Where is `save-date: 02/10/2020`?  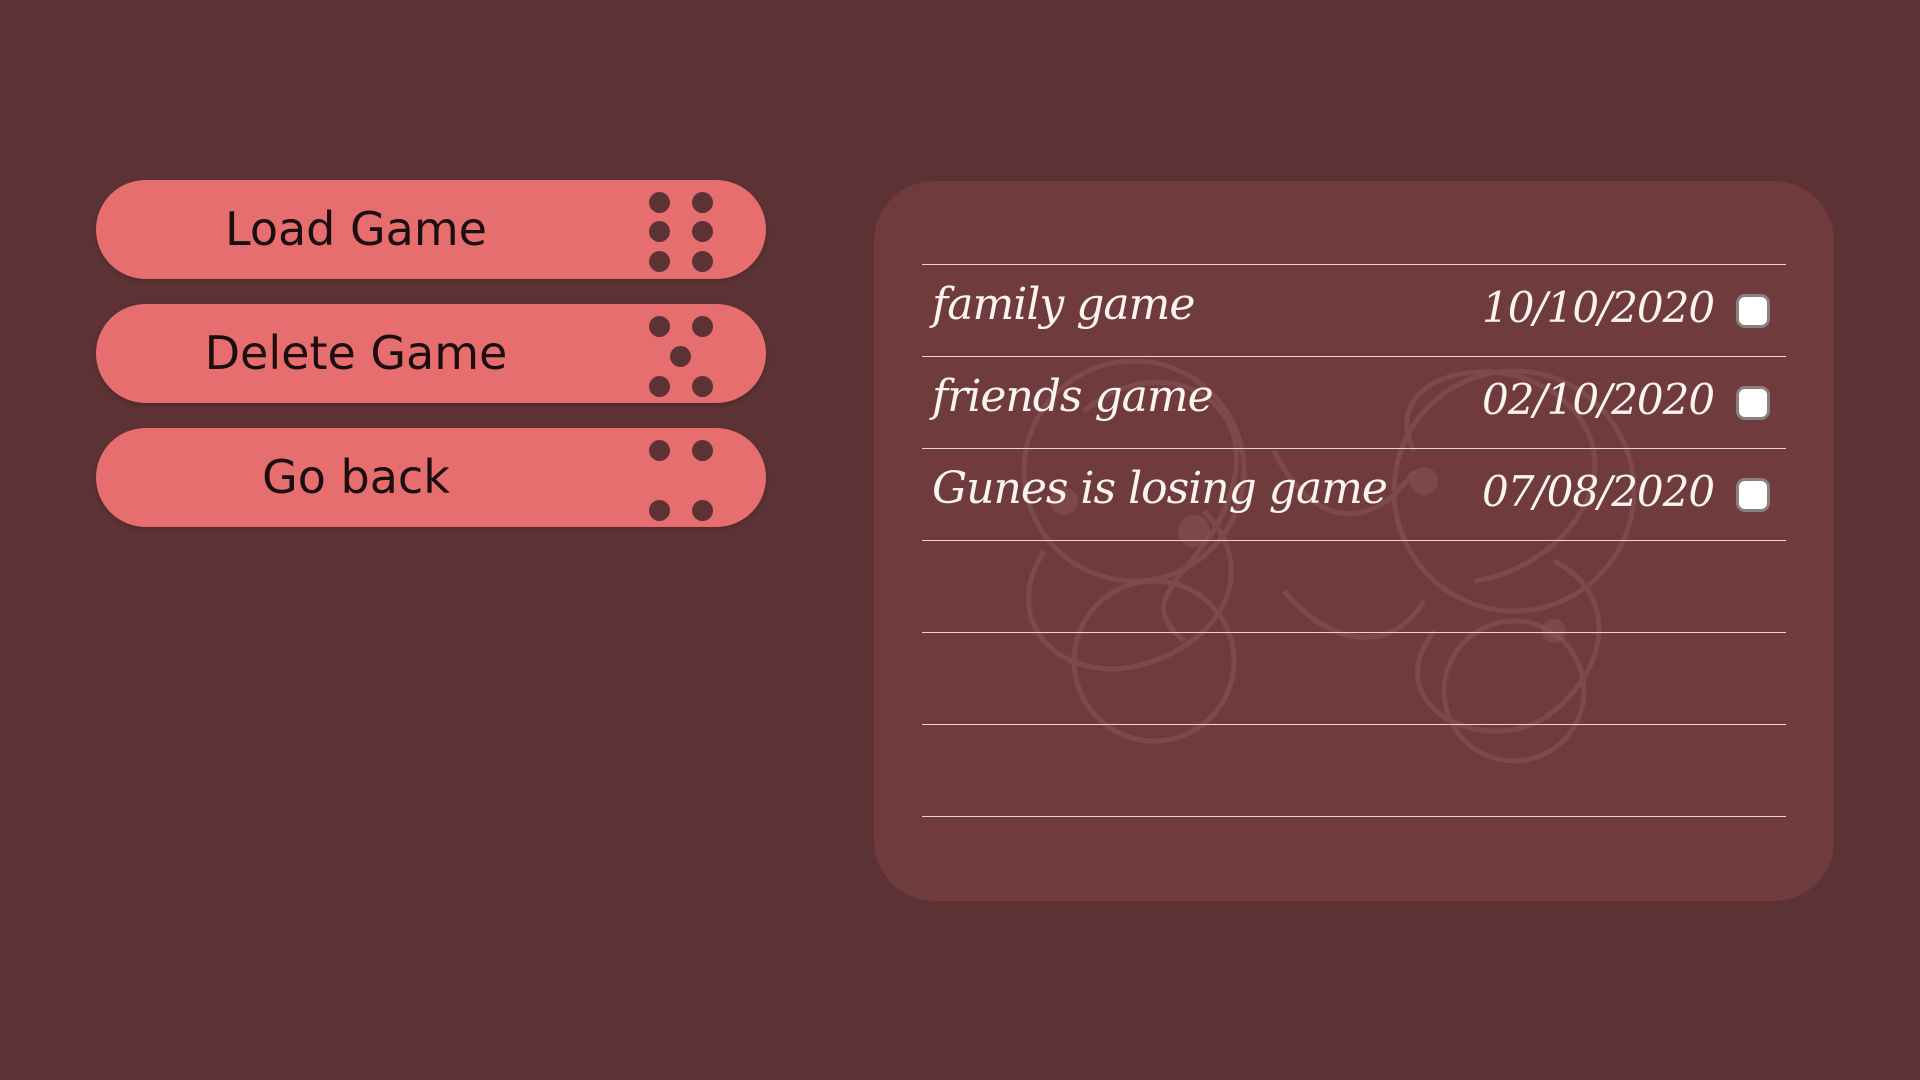 save-date: 02/10/2020 is located at coordinates (1598, 399).